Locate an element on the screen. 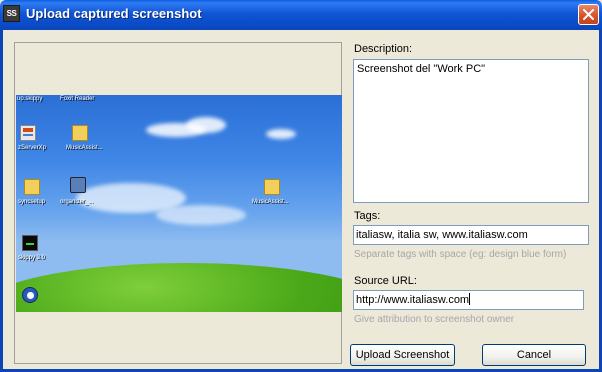 Image resolution: width=602 pixels, height=372 pixels. close-button is located at coordinates (588, 14).